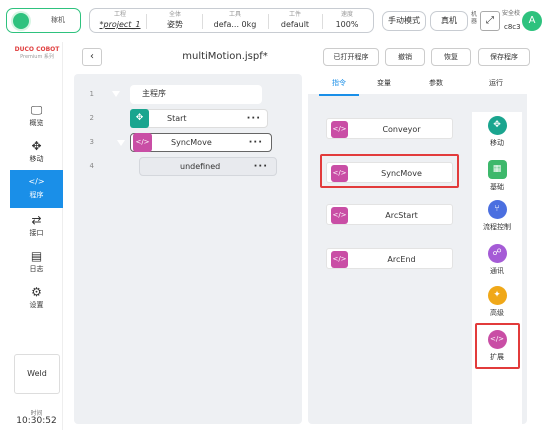  Describe the element at coordinates (175, 20) in the screenshot. I see `status-pose: 全体 姿势` at that location.